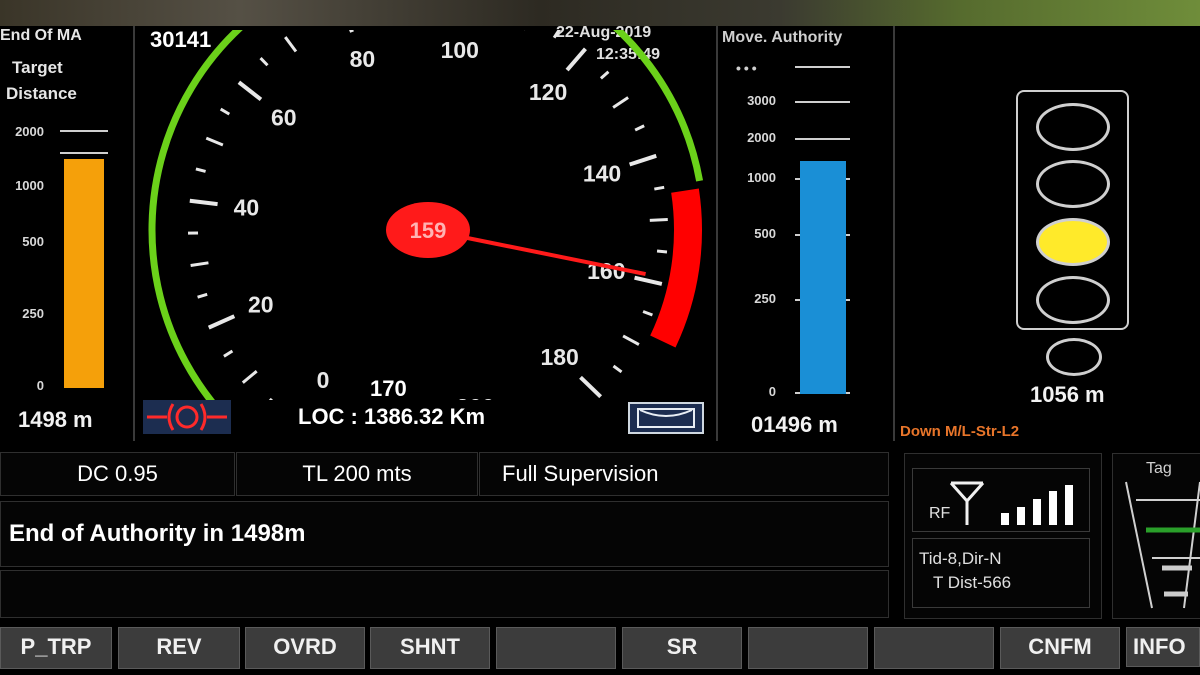  I want to click on p-trp-button: P_TRP, so click(56, 648).